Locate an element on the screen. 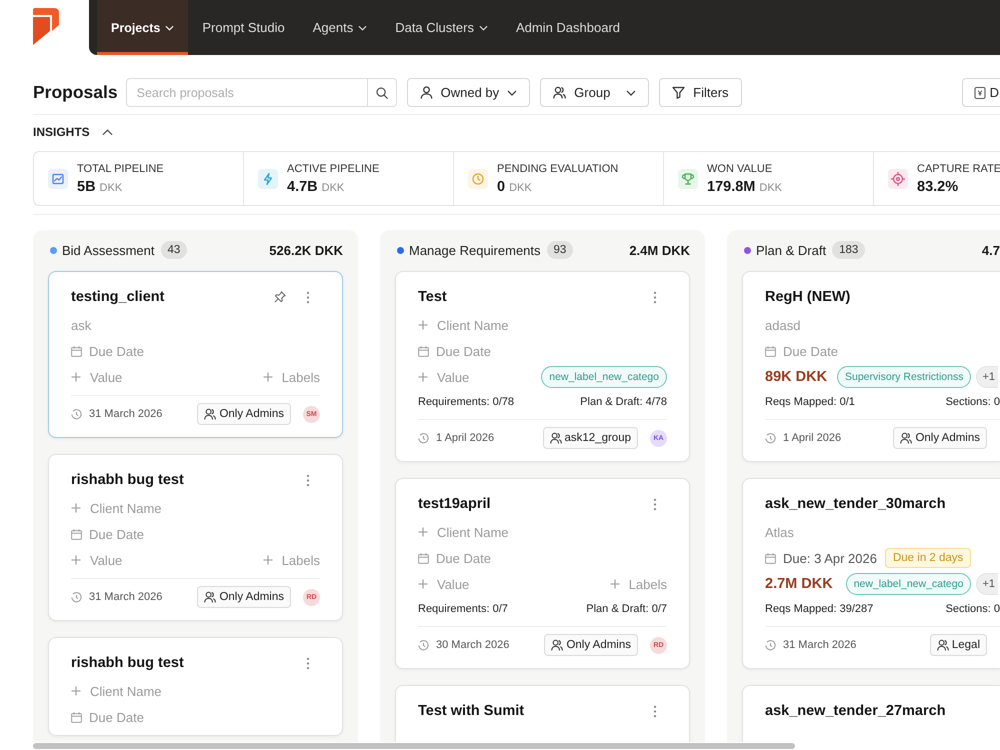 This screenshot has height=750, width=1000. search-button is located at coordinates (382, 92).